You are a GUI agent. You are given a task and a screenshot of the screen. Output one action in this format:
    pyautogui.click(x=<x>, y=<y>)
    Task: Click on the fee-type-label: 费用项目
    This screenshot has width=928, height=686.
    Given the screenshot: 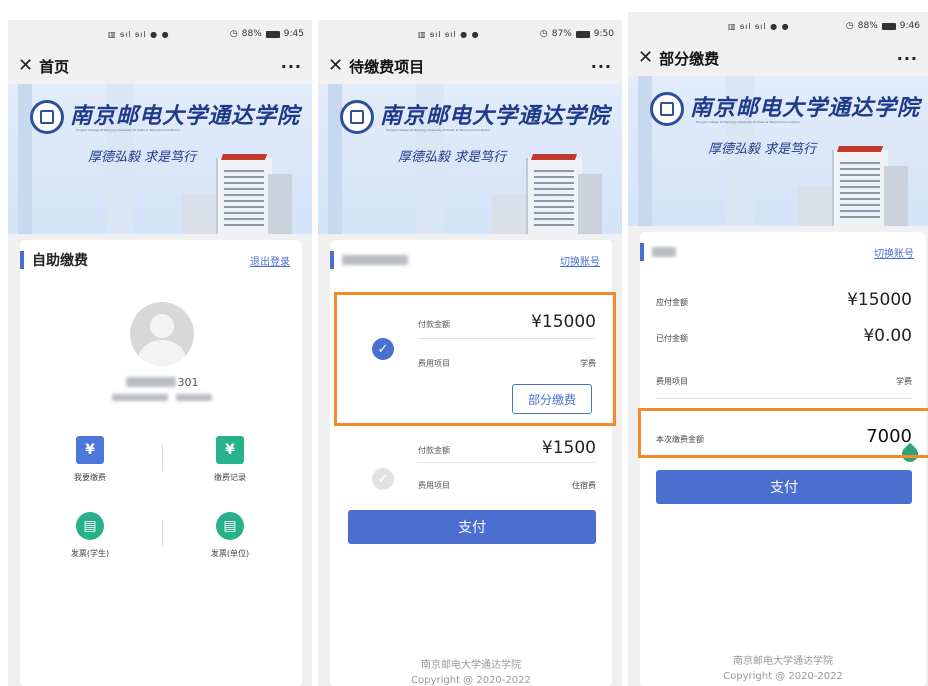 What is the action you would take?
    pyautogui.click(x=434, y=485)
    